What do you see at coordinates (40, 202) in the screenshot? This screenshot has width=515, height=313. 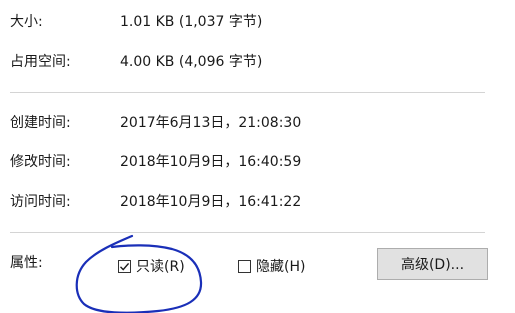 I see `accessed-label: 访问时间:` at bounding box center [40, 202].